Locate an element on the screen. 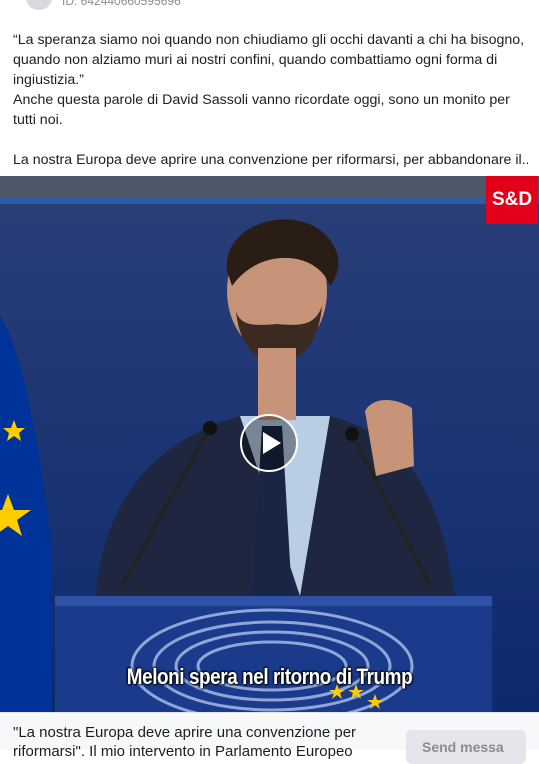 The width and height of the screenshot is (539, 764). video-caption: Meloni spera nel ritorno di Trump is located at coordinates (269, 676).